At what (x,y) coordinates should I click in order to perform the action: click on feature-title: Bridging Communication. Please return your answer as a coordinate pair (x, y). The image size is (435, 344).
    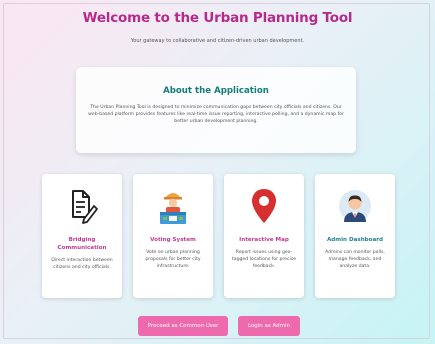
    Looking at the image, I should click on (82, 244).